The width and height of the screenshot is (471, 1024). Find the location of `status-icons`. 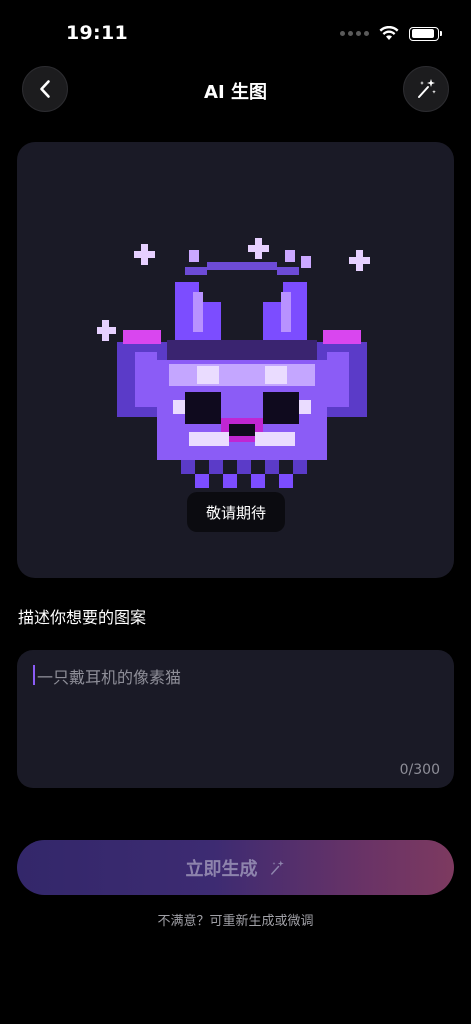

status-icons is located at coordinates (391, 33).